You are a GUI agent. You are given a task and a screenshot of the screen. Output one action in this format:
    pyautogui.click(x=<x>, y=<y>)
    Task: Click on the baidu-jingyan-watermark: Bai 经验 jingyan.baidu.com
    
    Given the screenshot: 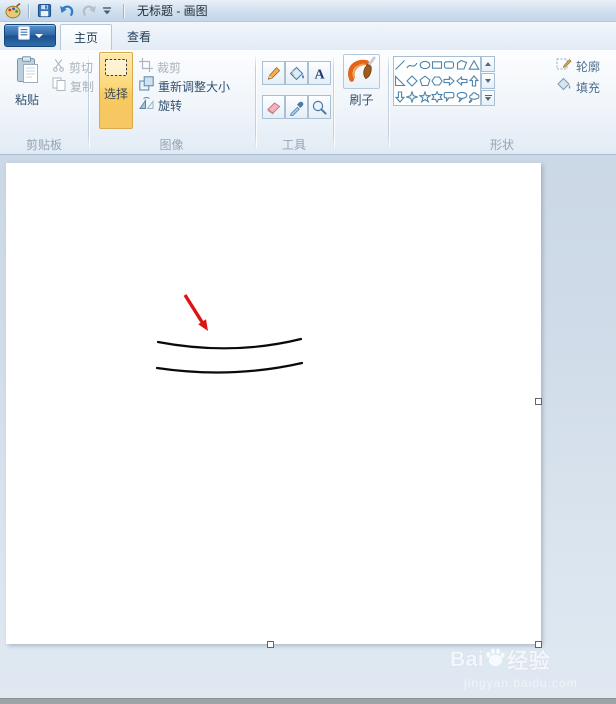 What is the action you would take?
    pyautogui.click(x=533, y=667)
    